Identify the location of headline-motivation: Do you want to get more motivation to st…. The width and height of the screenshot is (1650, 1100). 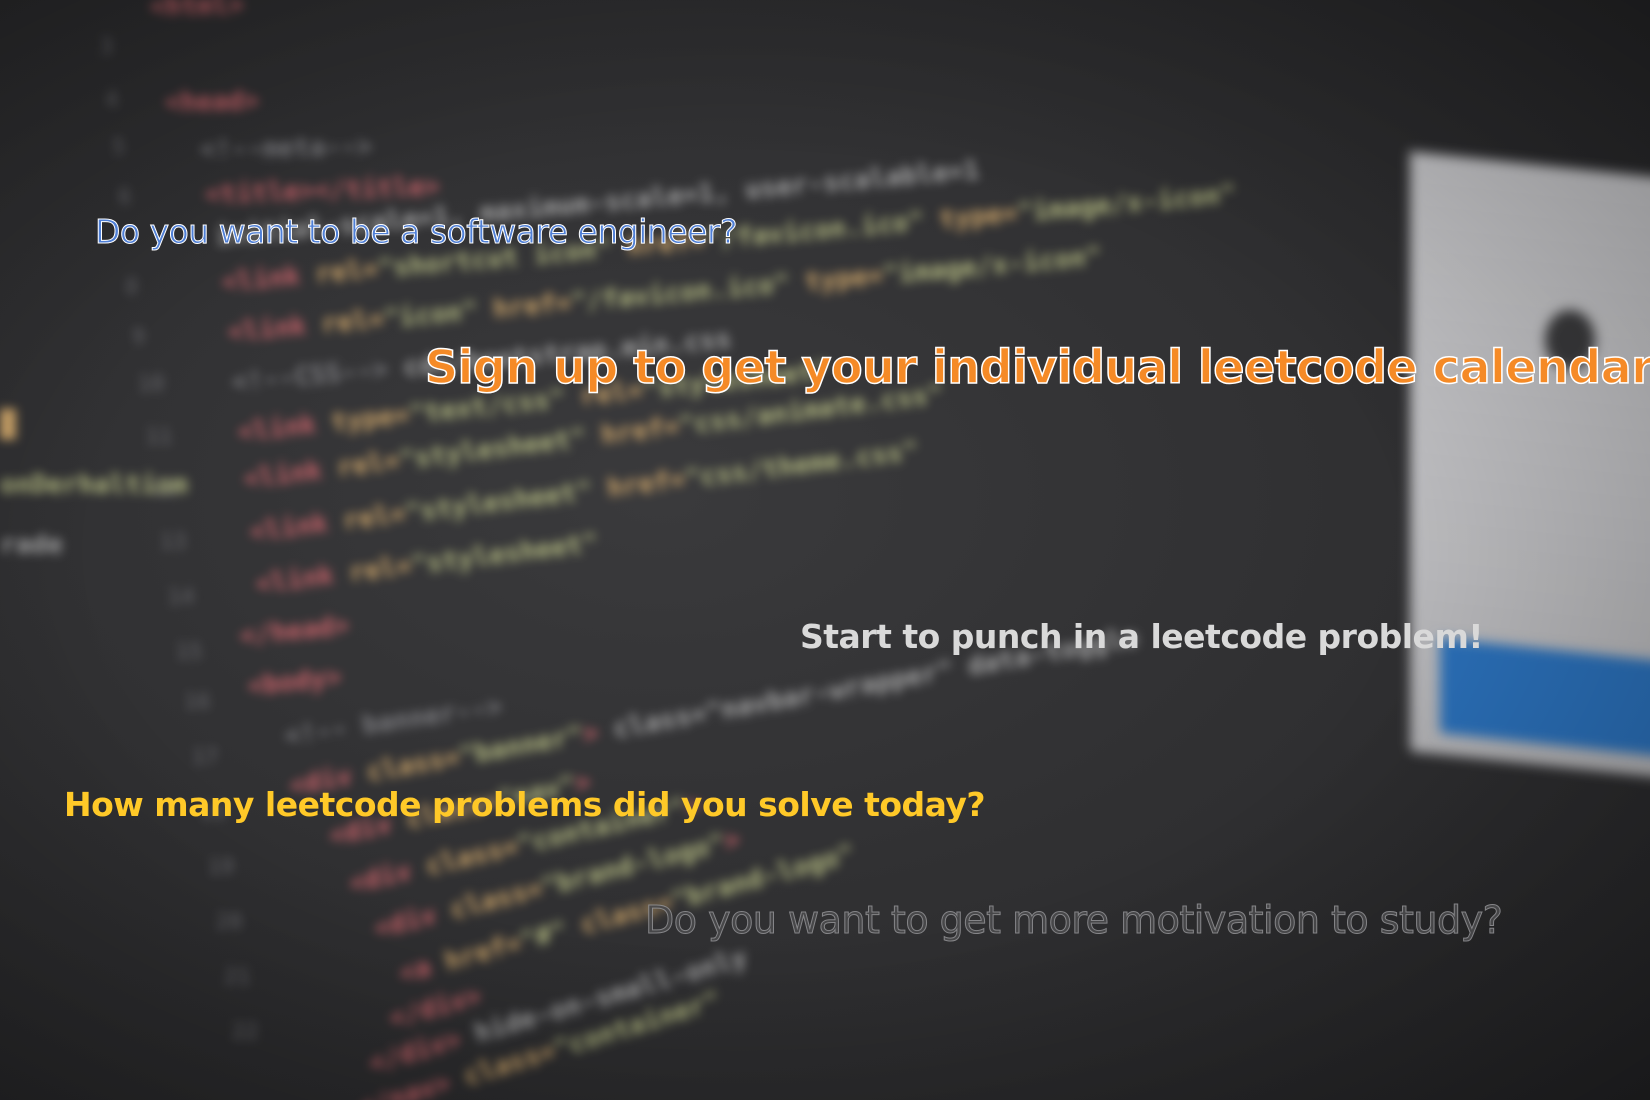
(1073, 920).